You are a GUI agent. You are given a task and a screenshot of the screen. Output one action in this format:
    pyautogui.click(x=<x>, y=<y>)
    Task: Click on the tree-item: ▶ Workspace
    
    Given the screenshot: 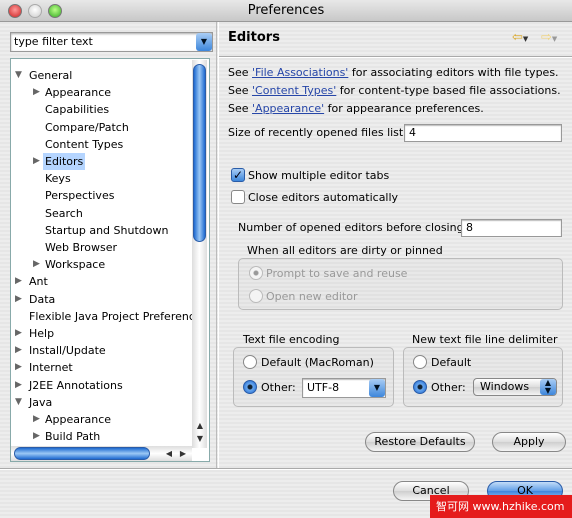 What is the action you would take?
    pyautogui.click(x=101, y=264)
    